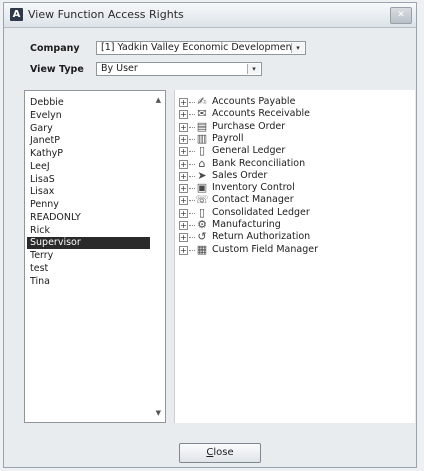 This screenshot has width=424, height=471. What do you see at coordinates (88, 218) in the screenshot?
I see `user-list-item: READONLY` at bounding box center [88, 218].